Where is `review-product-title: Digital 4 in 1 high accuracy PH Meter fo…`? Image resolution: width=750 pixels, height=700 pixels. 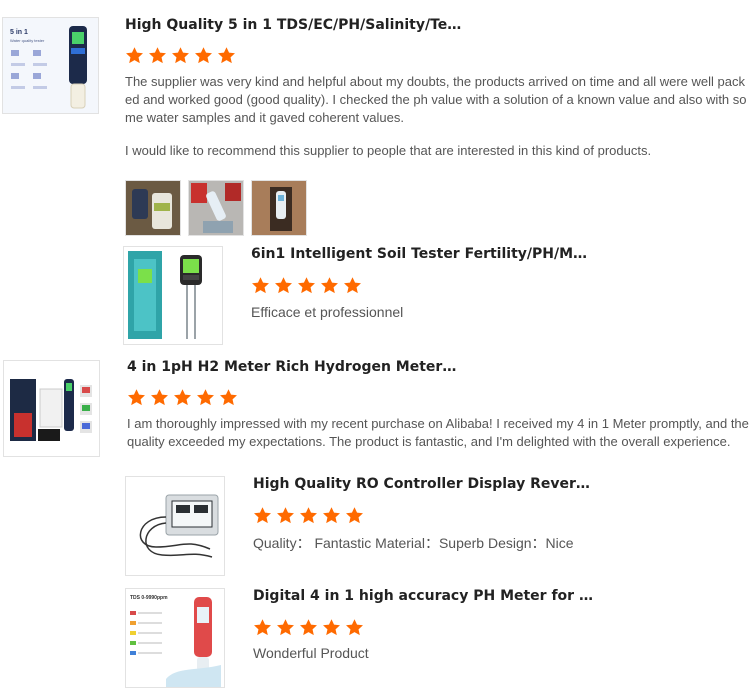 review-product-title: Digital 4 in 1 high accuracy PH Meter fo… is located at coordinates (423, 596).